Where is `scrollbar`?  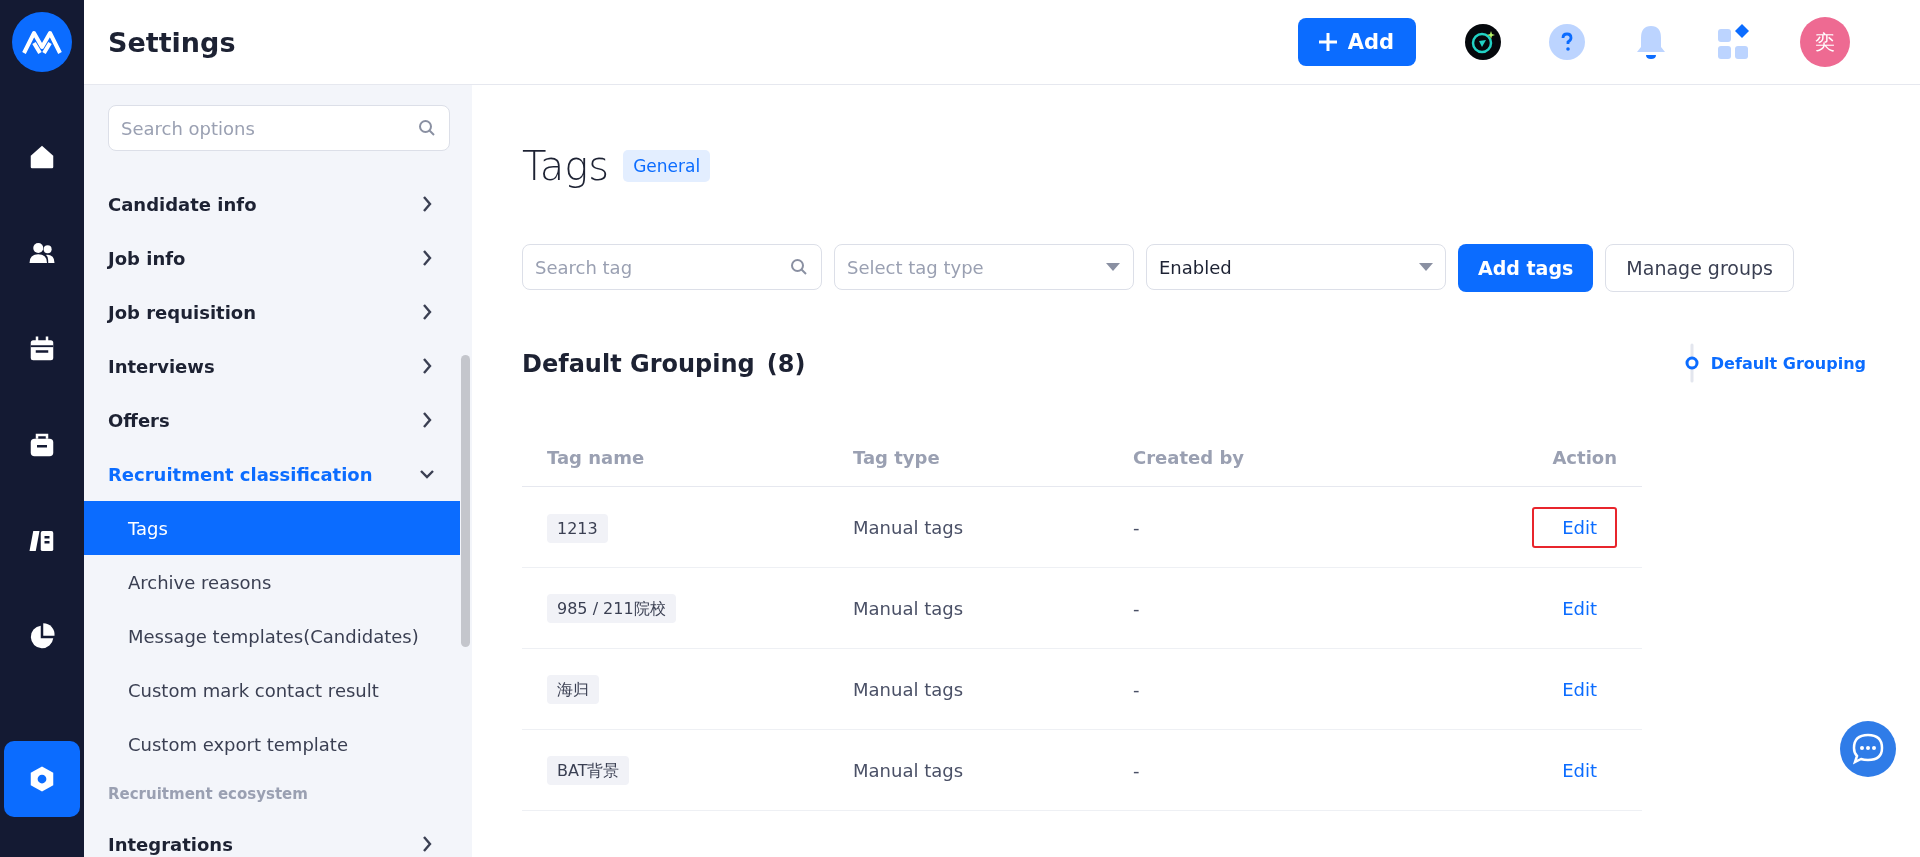 scrollbar is located at coordinates (465, 501).